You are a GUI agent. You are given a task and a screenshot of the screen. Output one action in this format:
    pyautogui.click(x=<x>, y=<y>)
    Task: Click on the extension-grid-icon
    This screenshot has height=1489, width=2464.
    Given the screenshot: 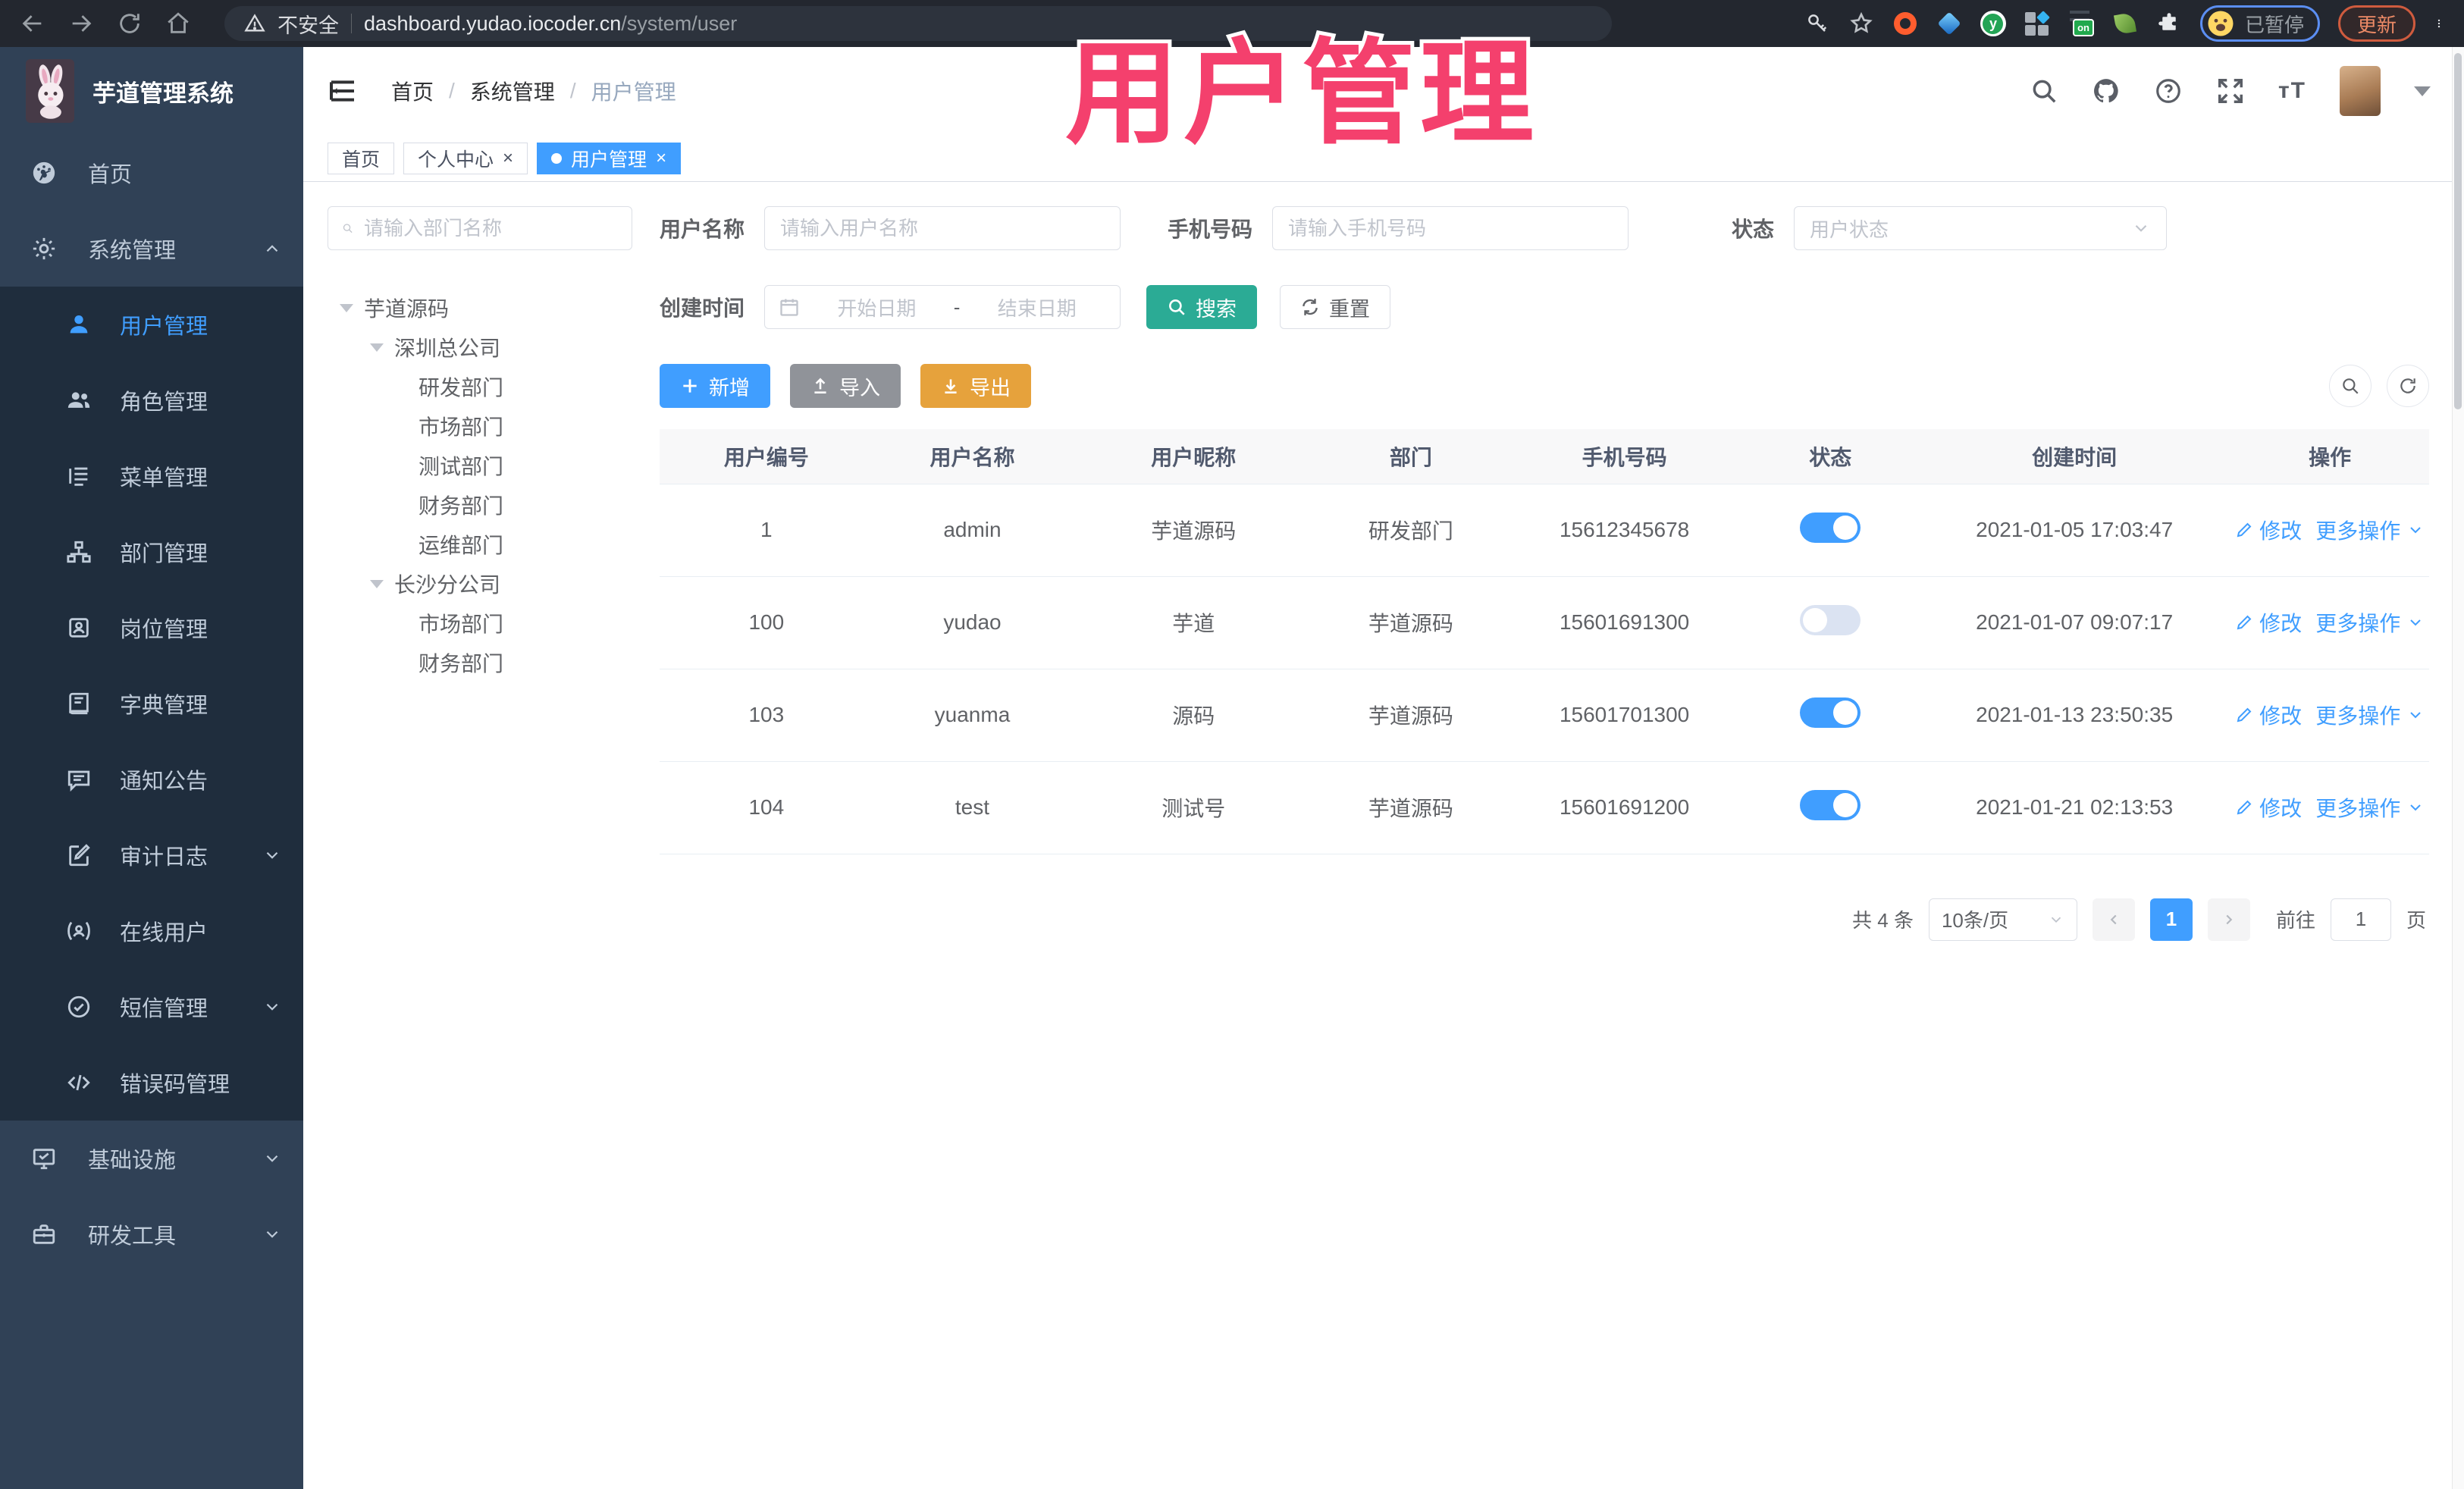 What is the action you would take?
    pyautogui.click(x=2037, y=23)
    